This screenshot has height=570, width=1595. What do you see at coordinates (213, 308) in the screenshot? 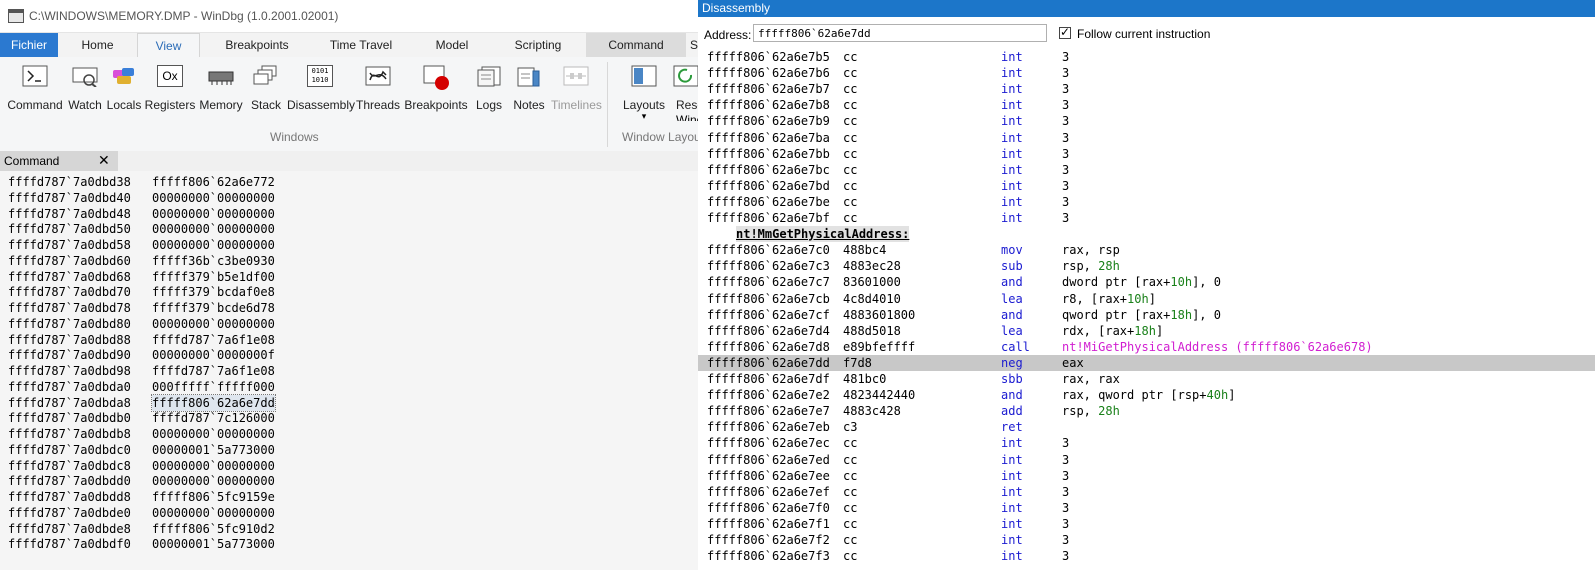
I see `memory-value: fffff379`bcde6d78` at bounding box center [213, 308].